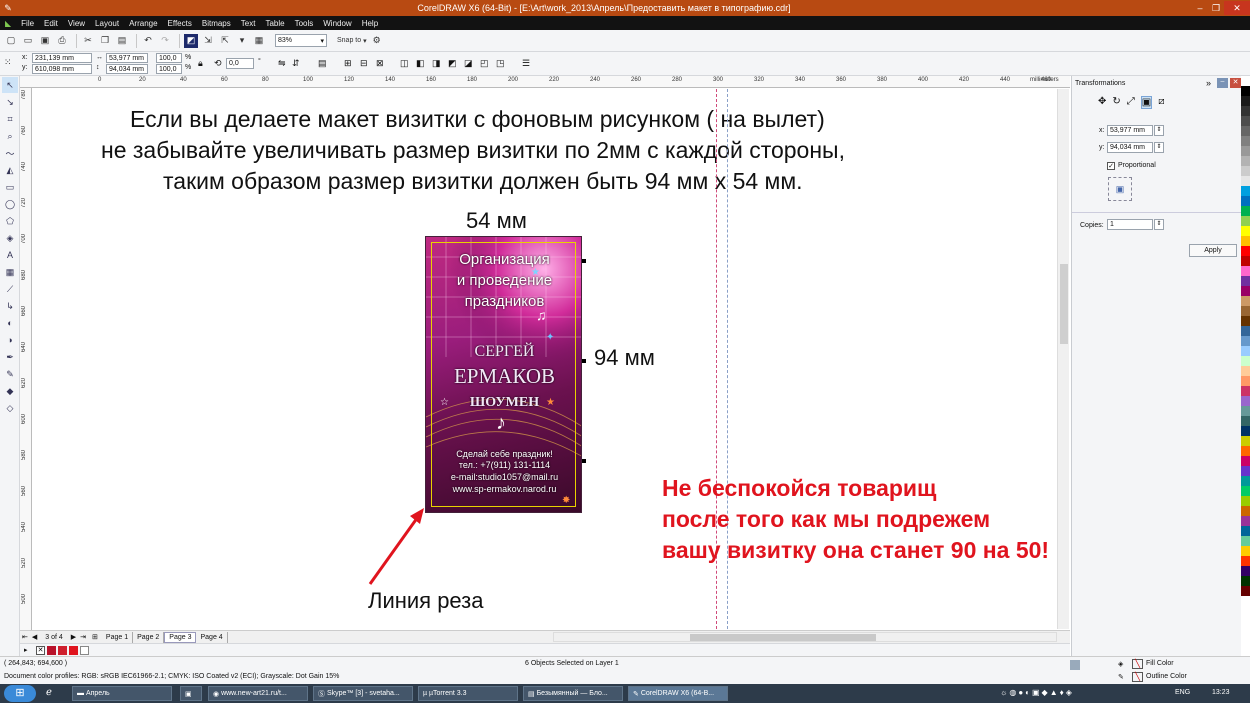  I want to click on shape-tool-icon: ↘, so click(10, 102).